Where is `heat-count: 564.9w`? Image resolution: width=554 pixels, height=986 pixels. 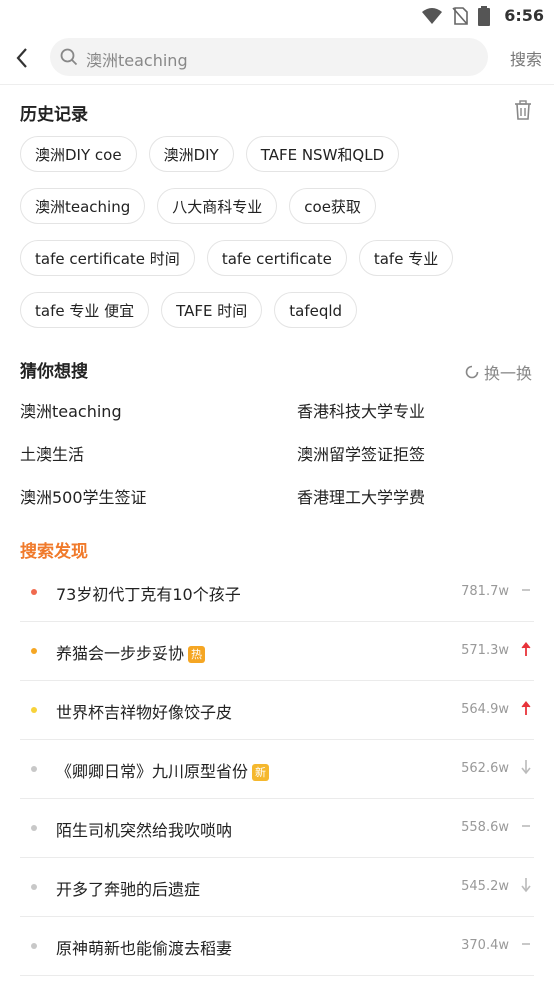
heat-count: 564.9w is located at coordinates (485, 709).